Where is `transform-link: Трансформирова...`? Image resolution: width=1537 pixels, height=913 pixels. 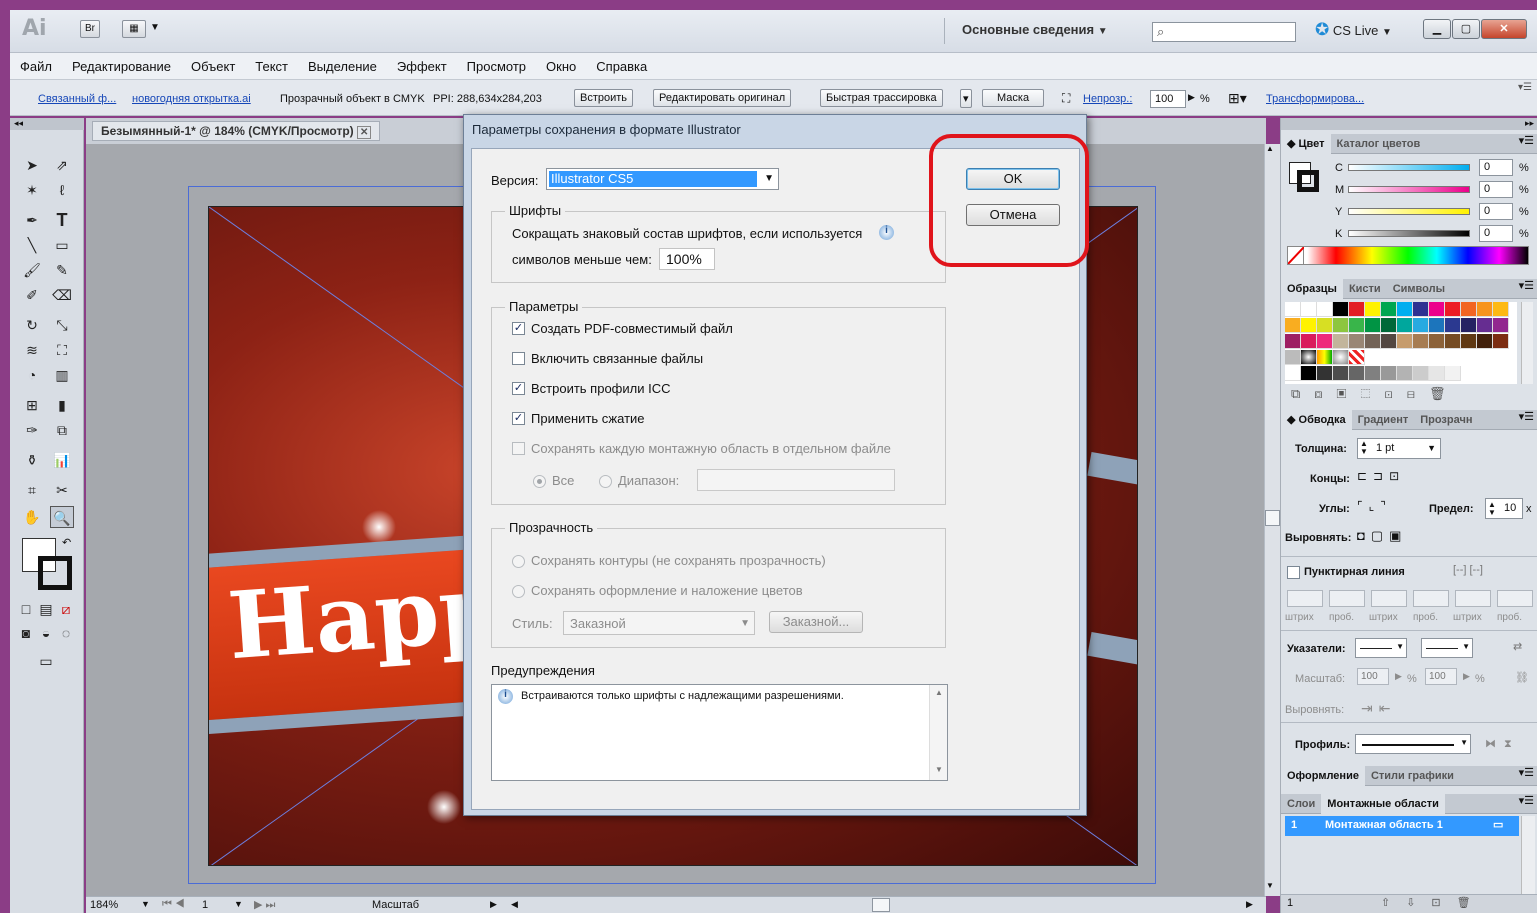
transform-link: Трансформирова... is located at coordinates (1315, 99).